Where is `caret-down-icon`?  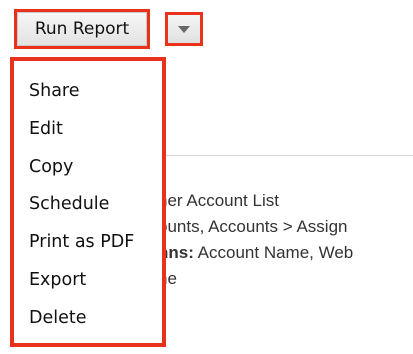 caret-down-icon is located at coordinates (184, 29).